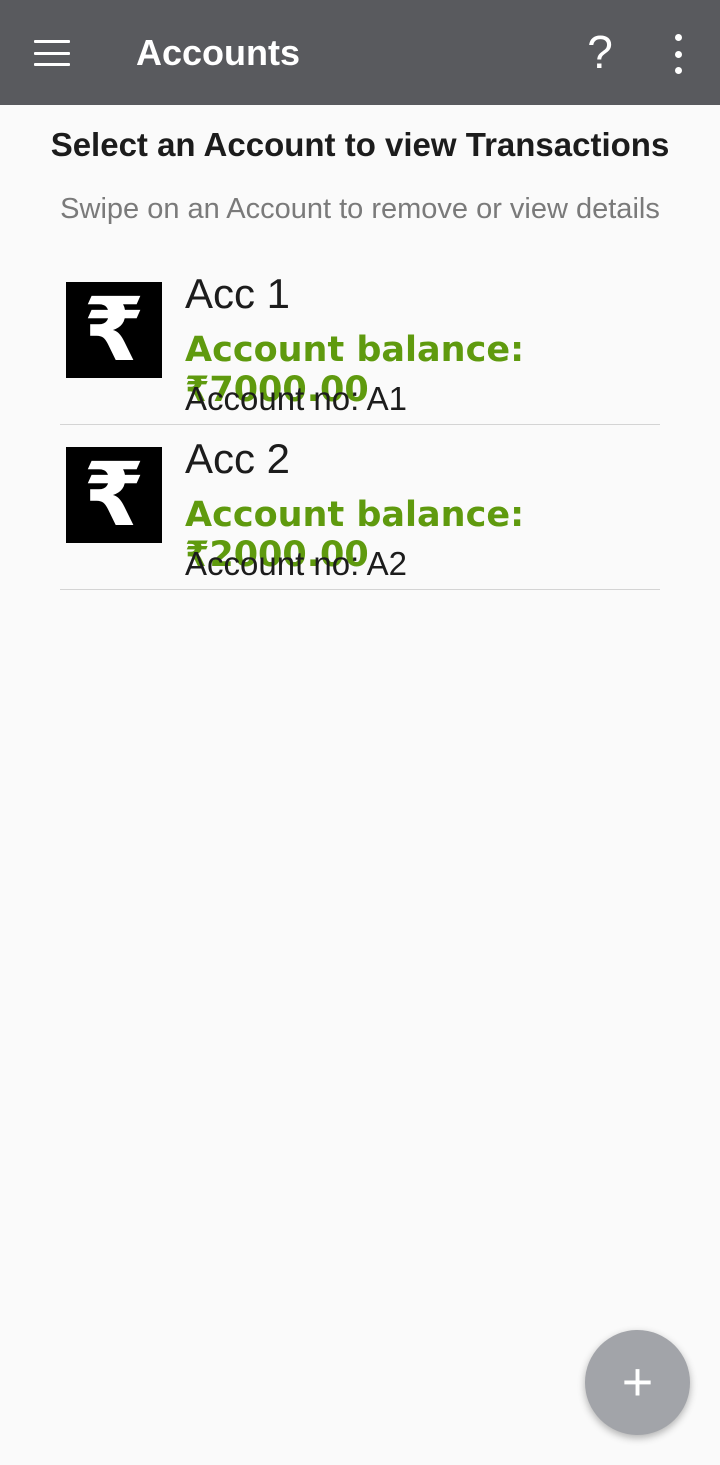 The width and height of the screenshot is (720, 1465). Describe the element at coordinates (238, 293) in the screenshot. I see `account-name: Acc 1` at that location.